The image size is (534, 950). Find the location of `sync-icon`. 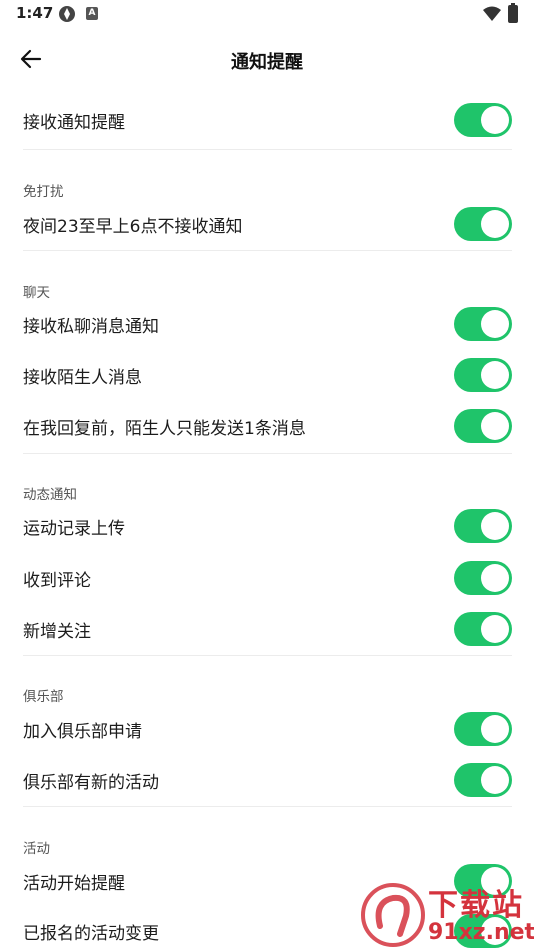

sync-icon is located at coordinates (67, 14).